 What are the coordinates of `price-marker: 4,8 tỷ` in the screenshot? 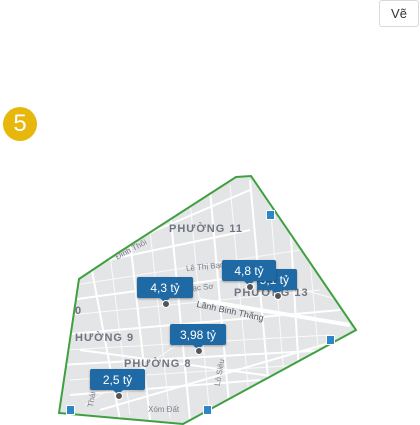 It's located at (249, 275).